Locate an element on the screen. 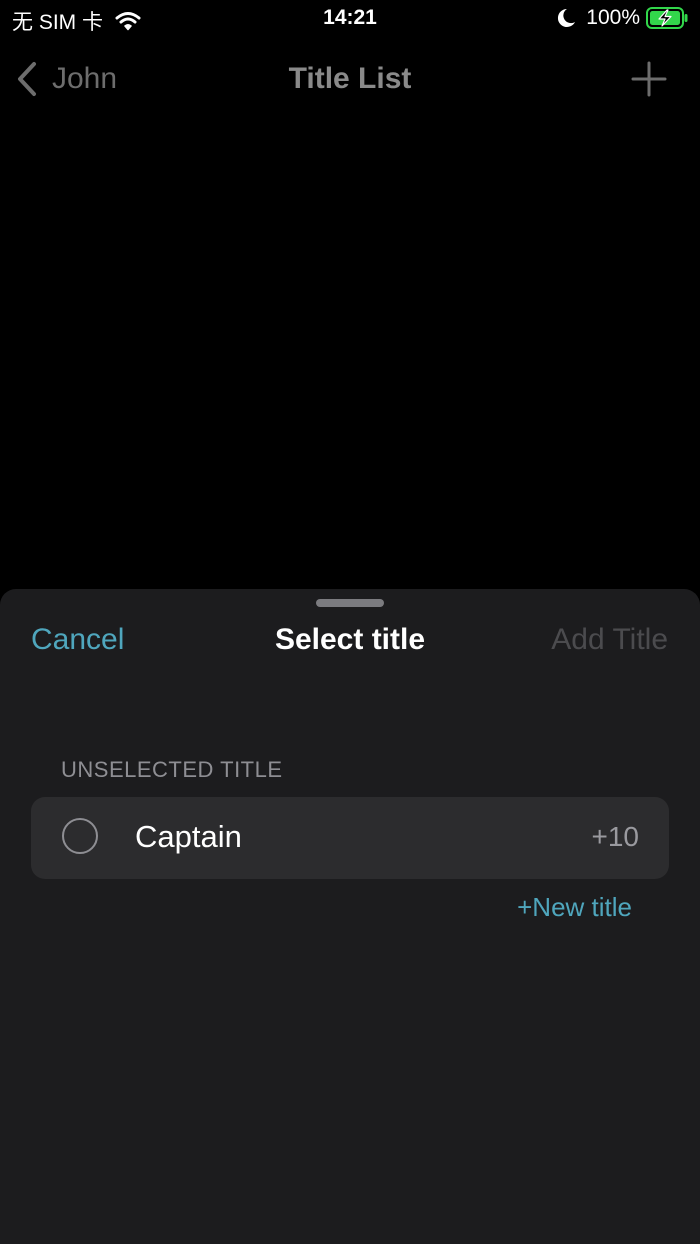 This screenshot has height=1244, width=700. status-right: 100% is located at coordinates (622, 18).